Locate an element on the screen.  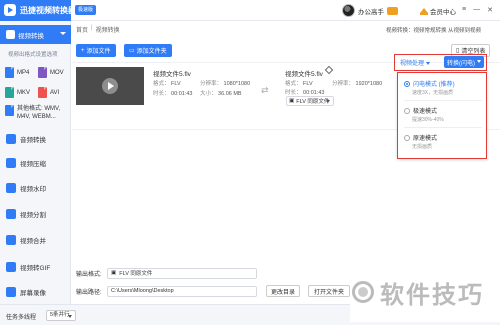
convert-arrow-icon: ⇄ is located at coordinates (265, 90).